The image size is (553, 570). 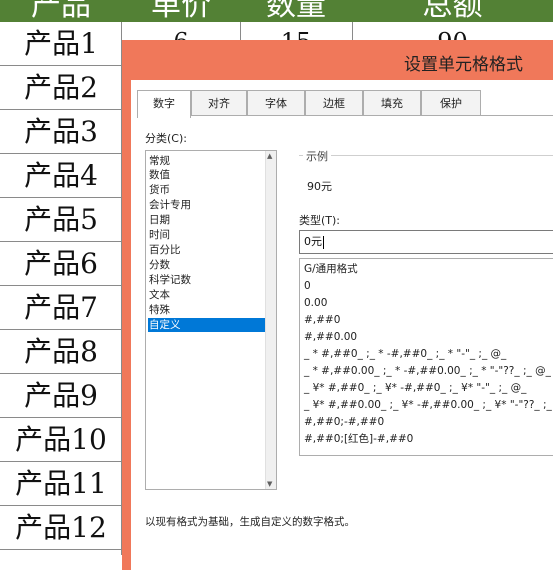 I want to click on product-cell: 产品4, so click(x=61, y=175).